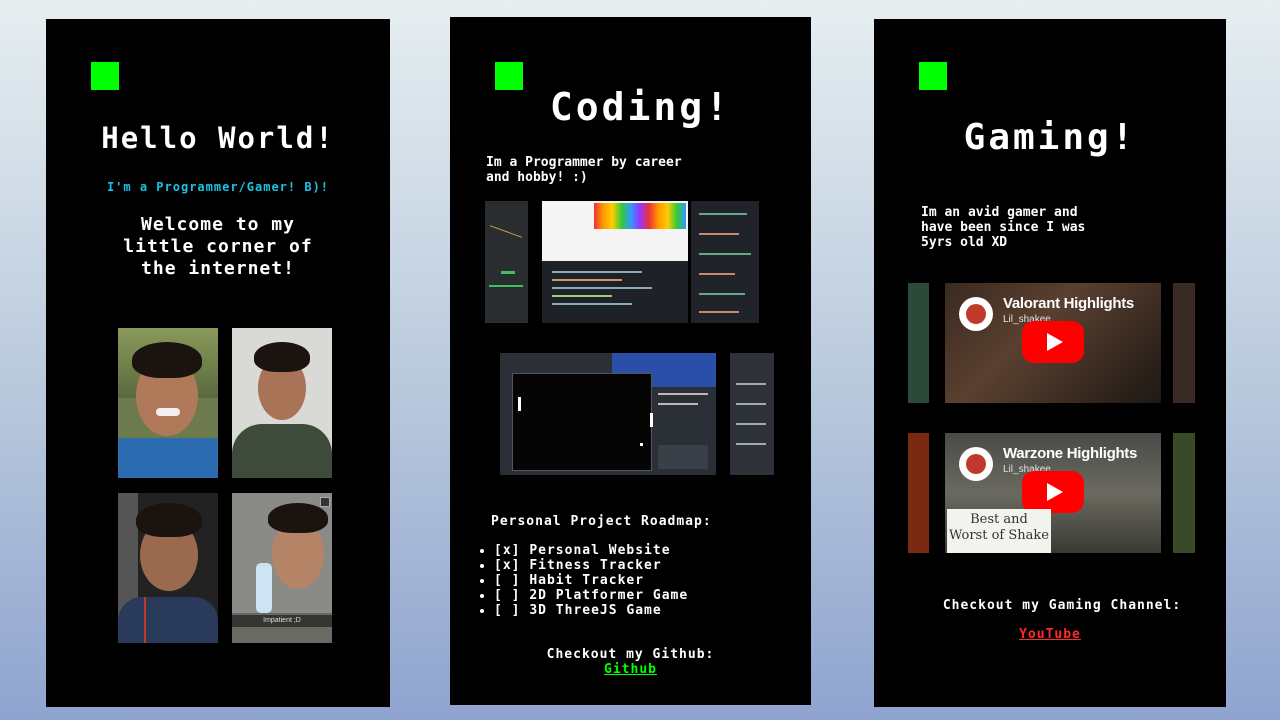 The image size is (1280, 720). Describe the element at coordinates (630, 669) in the screenshot. I see `github-link: Github` at that location.